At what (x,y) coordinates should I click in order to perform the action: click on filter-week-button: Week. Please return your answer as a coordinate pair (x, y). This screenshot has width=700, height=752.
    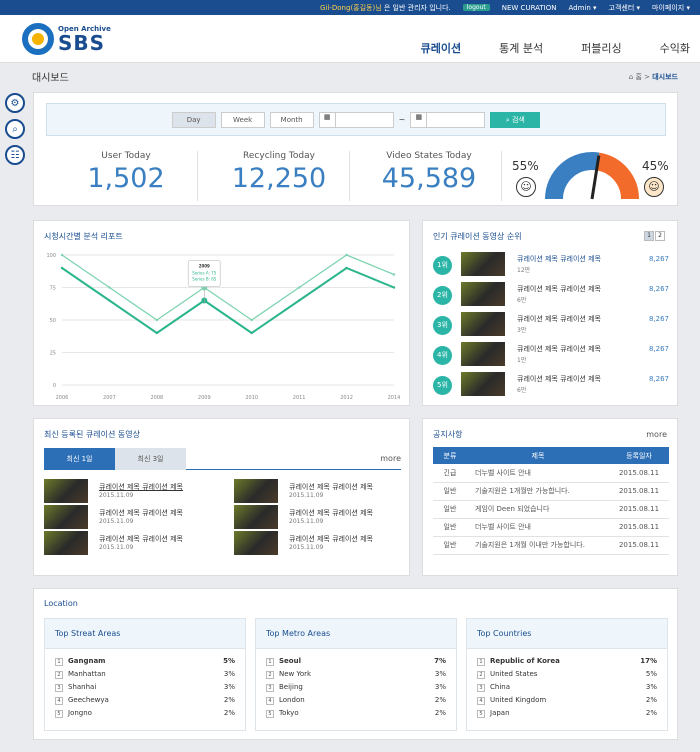
    Looking at the image, I should click on (242, 119).